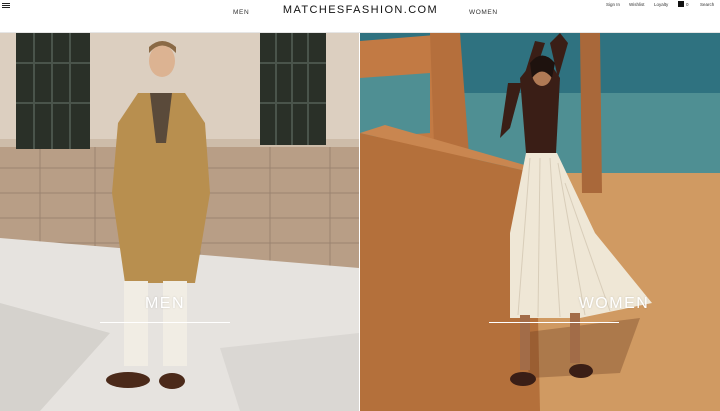 The image size is (720, 411). Describe the element at coordinates (681, 4) in the screenshot. I see `shopping-bag-icon` at that location.